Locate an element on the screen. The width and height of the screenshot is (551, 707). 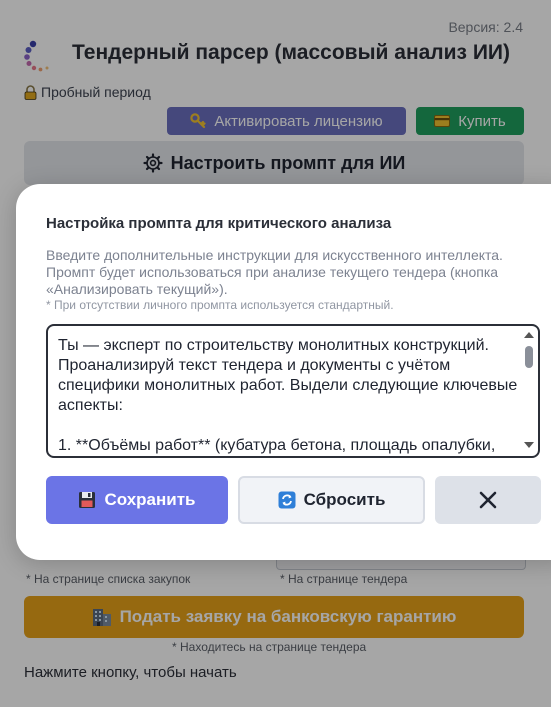
save-button: Сохранить is located at coordinates (137, 500).